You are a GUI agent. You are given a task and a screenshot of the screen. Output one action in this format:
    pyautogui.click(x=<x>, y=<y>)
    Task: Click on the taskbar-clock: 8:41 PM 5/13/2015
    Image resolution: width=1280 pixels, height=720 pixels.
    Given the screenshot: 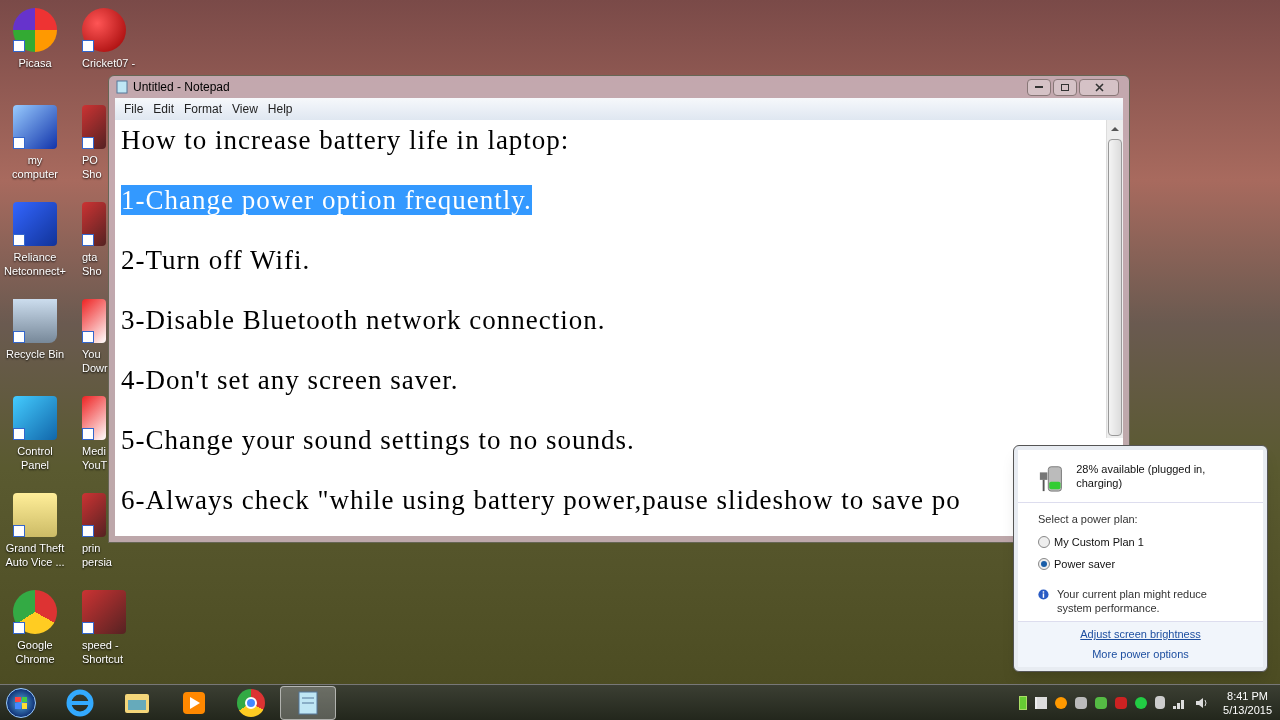 What is the action you would take?
    pyautogui.click(x=1247, y=702)
    